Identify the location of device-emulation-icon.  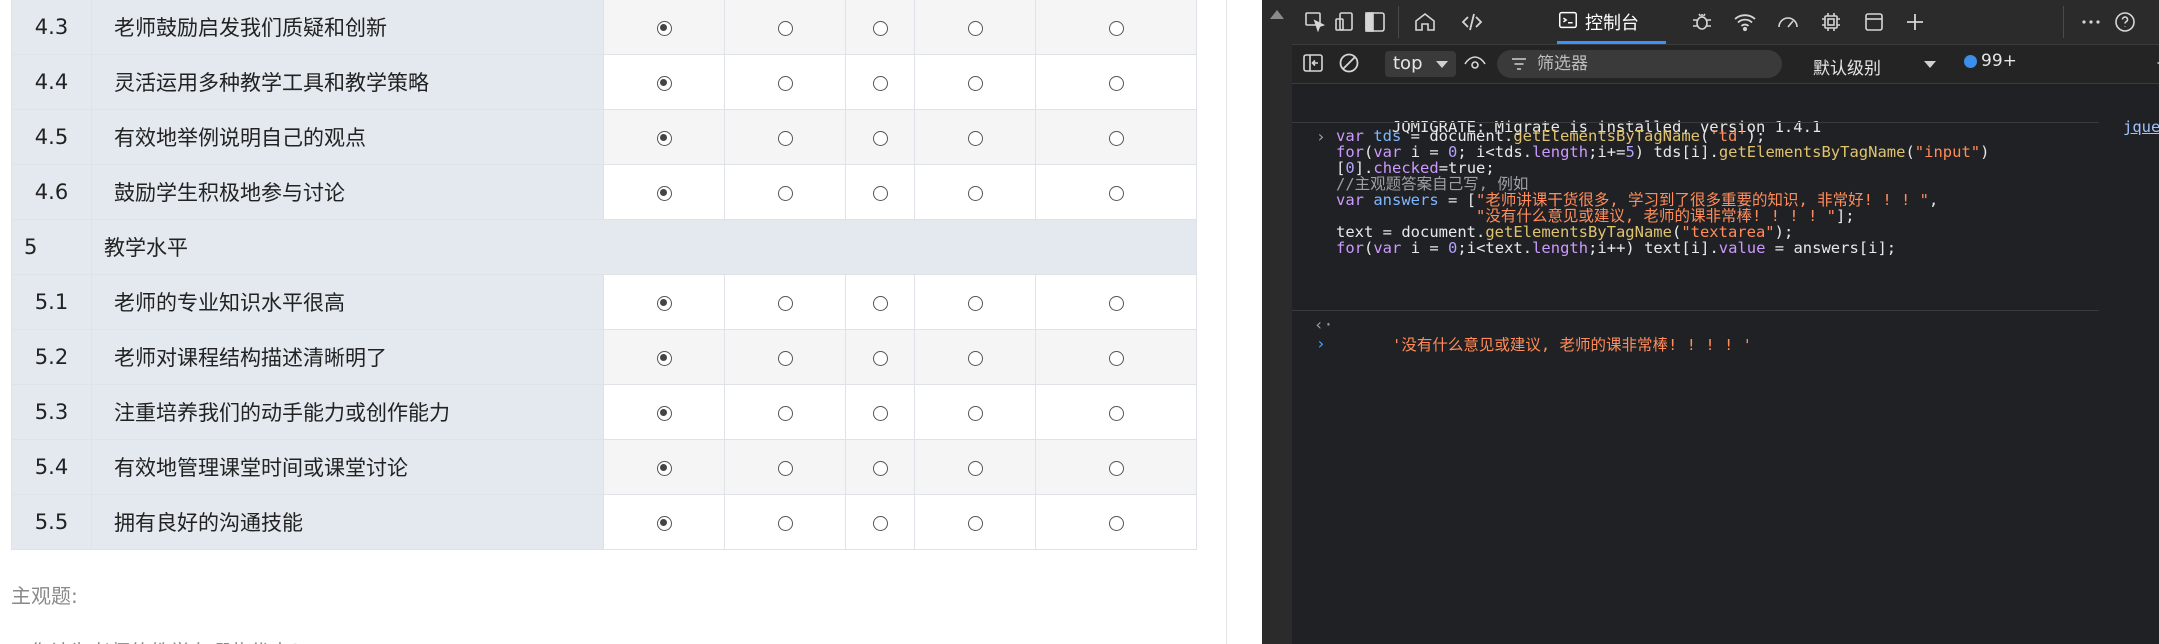
(1345, 22).